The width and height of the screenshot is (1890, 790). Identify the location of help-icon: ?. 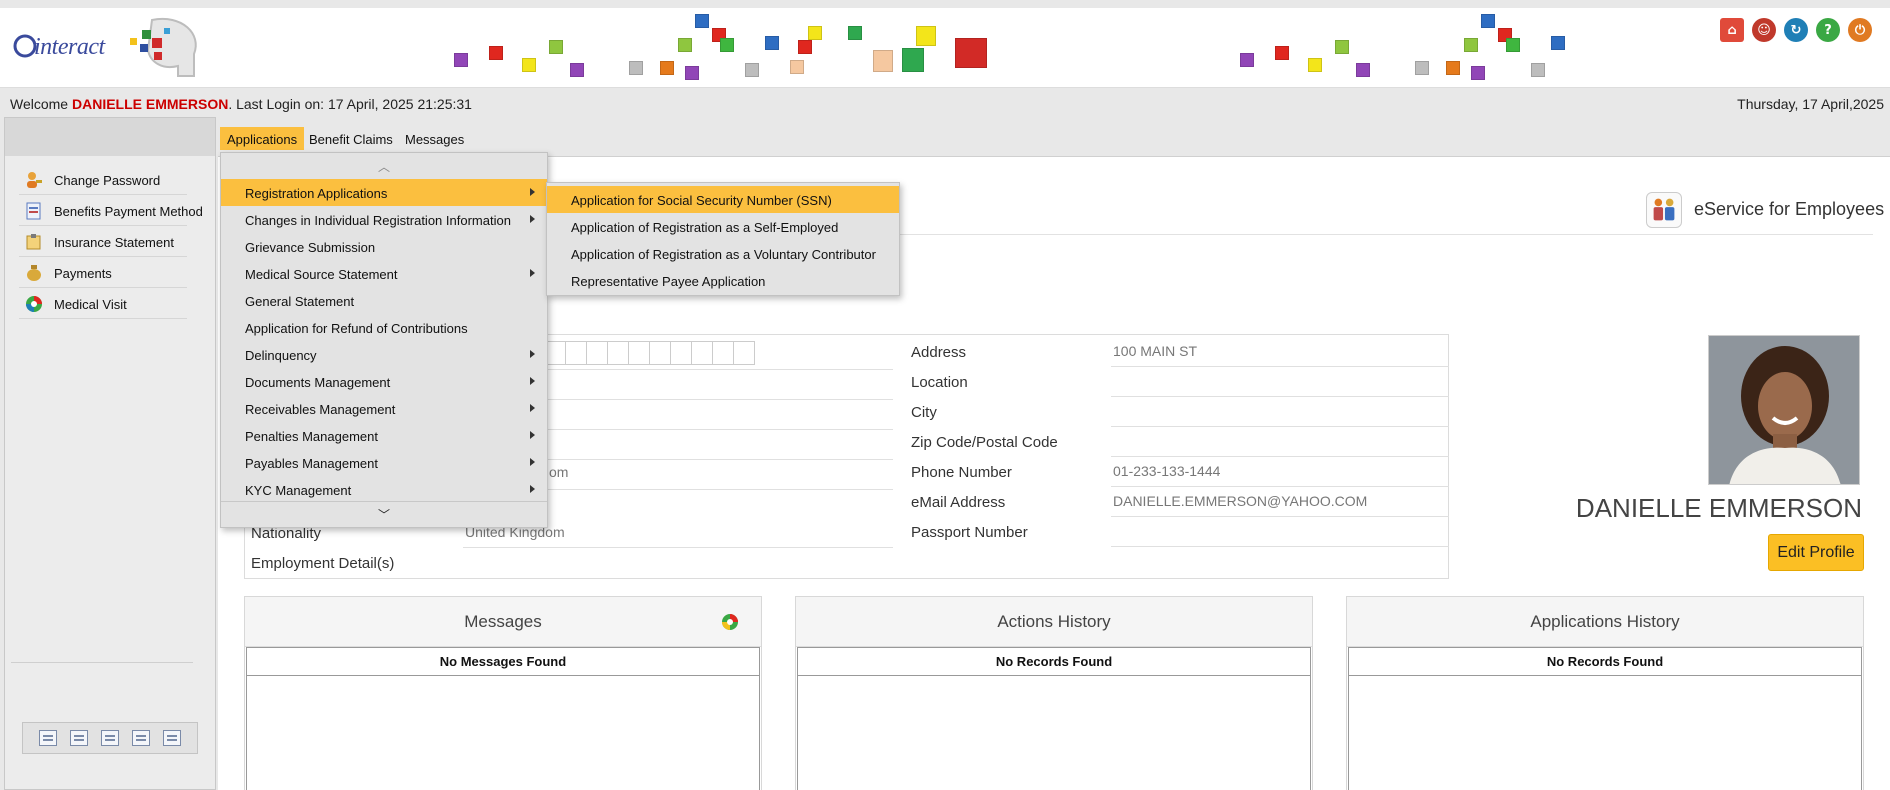
(1828, 30).